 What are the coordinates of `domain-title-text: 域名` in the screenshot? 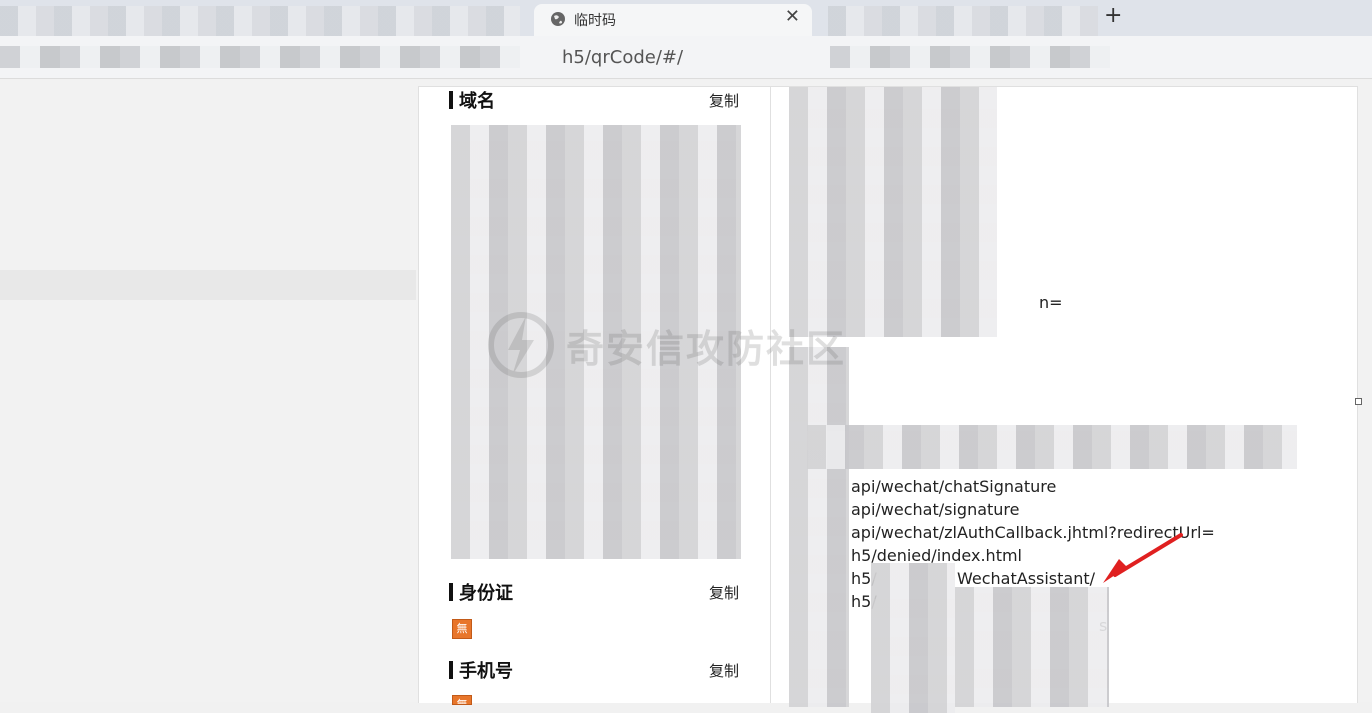 It's located at (477, 101).